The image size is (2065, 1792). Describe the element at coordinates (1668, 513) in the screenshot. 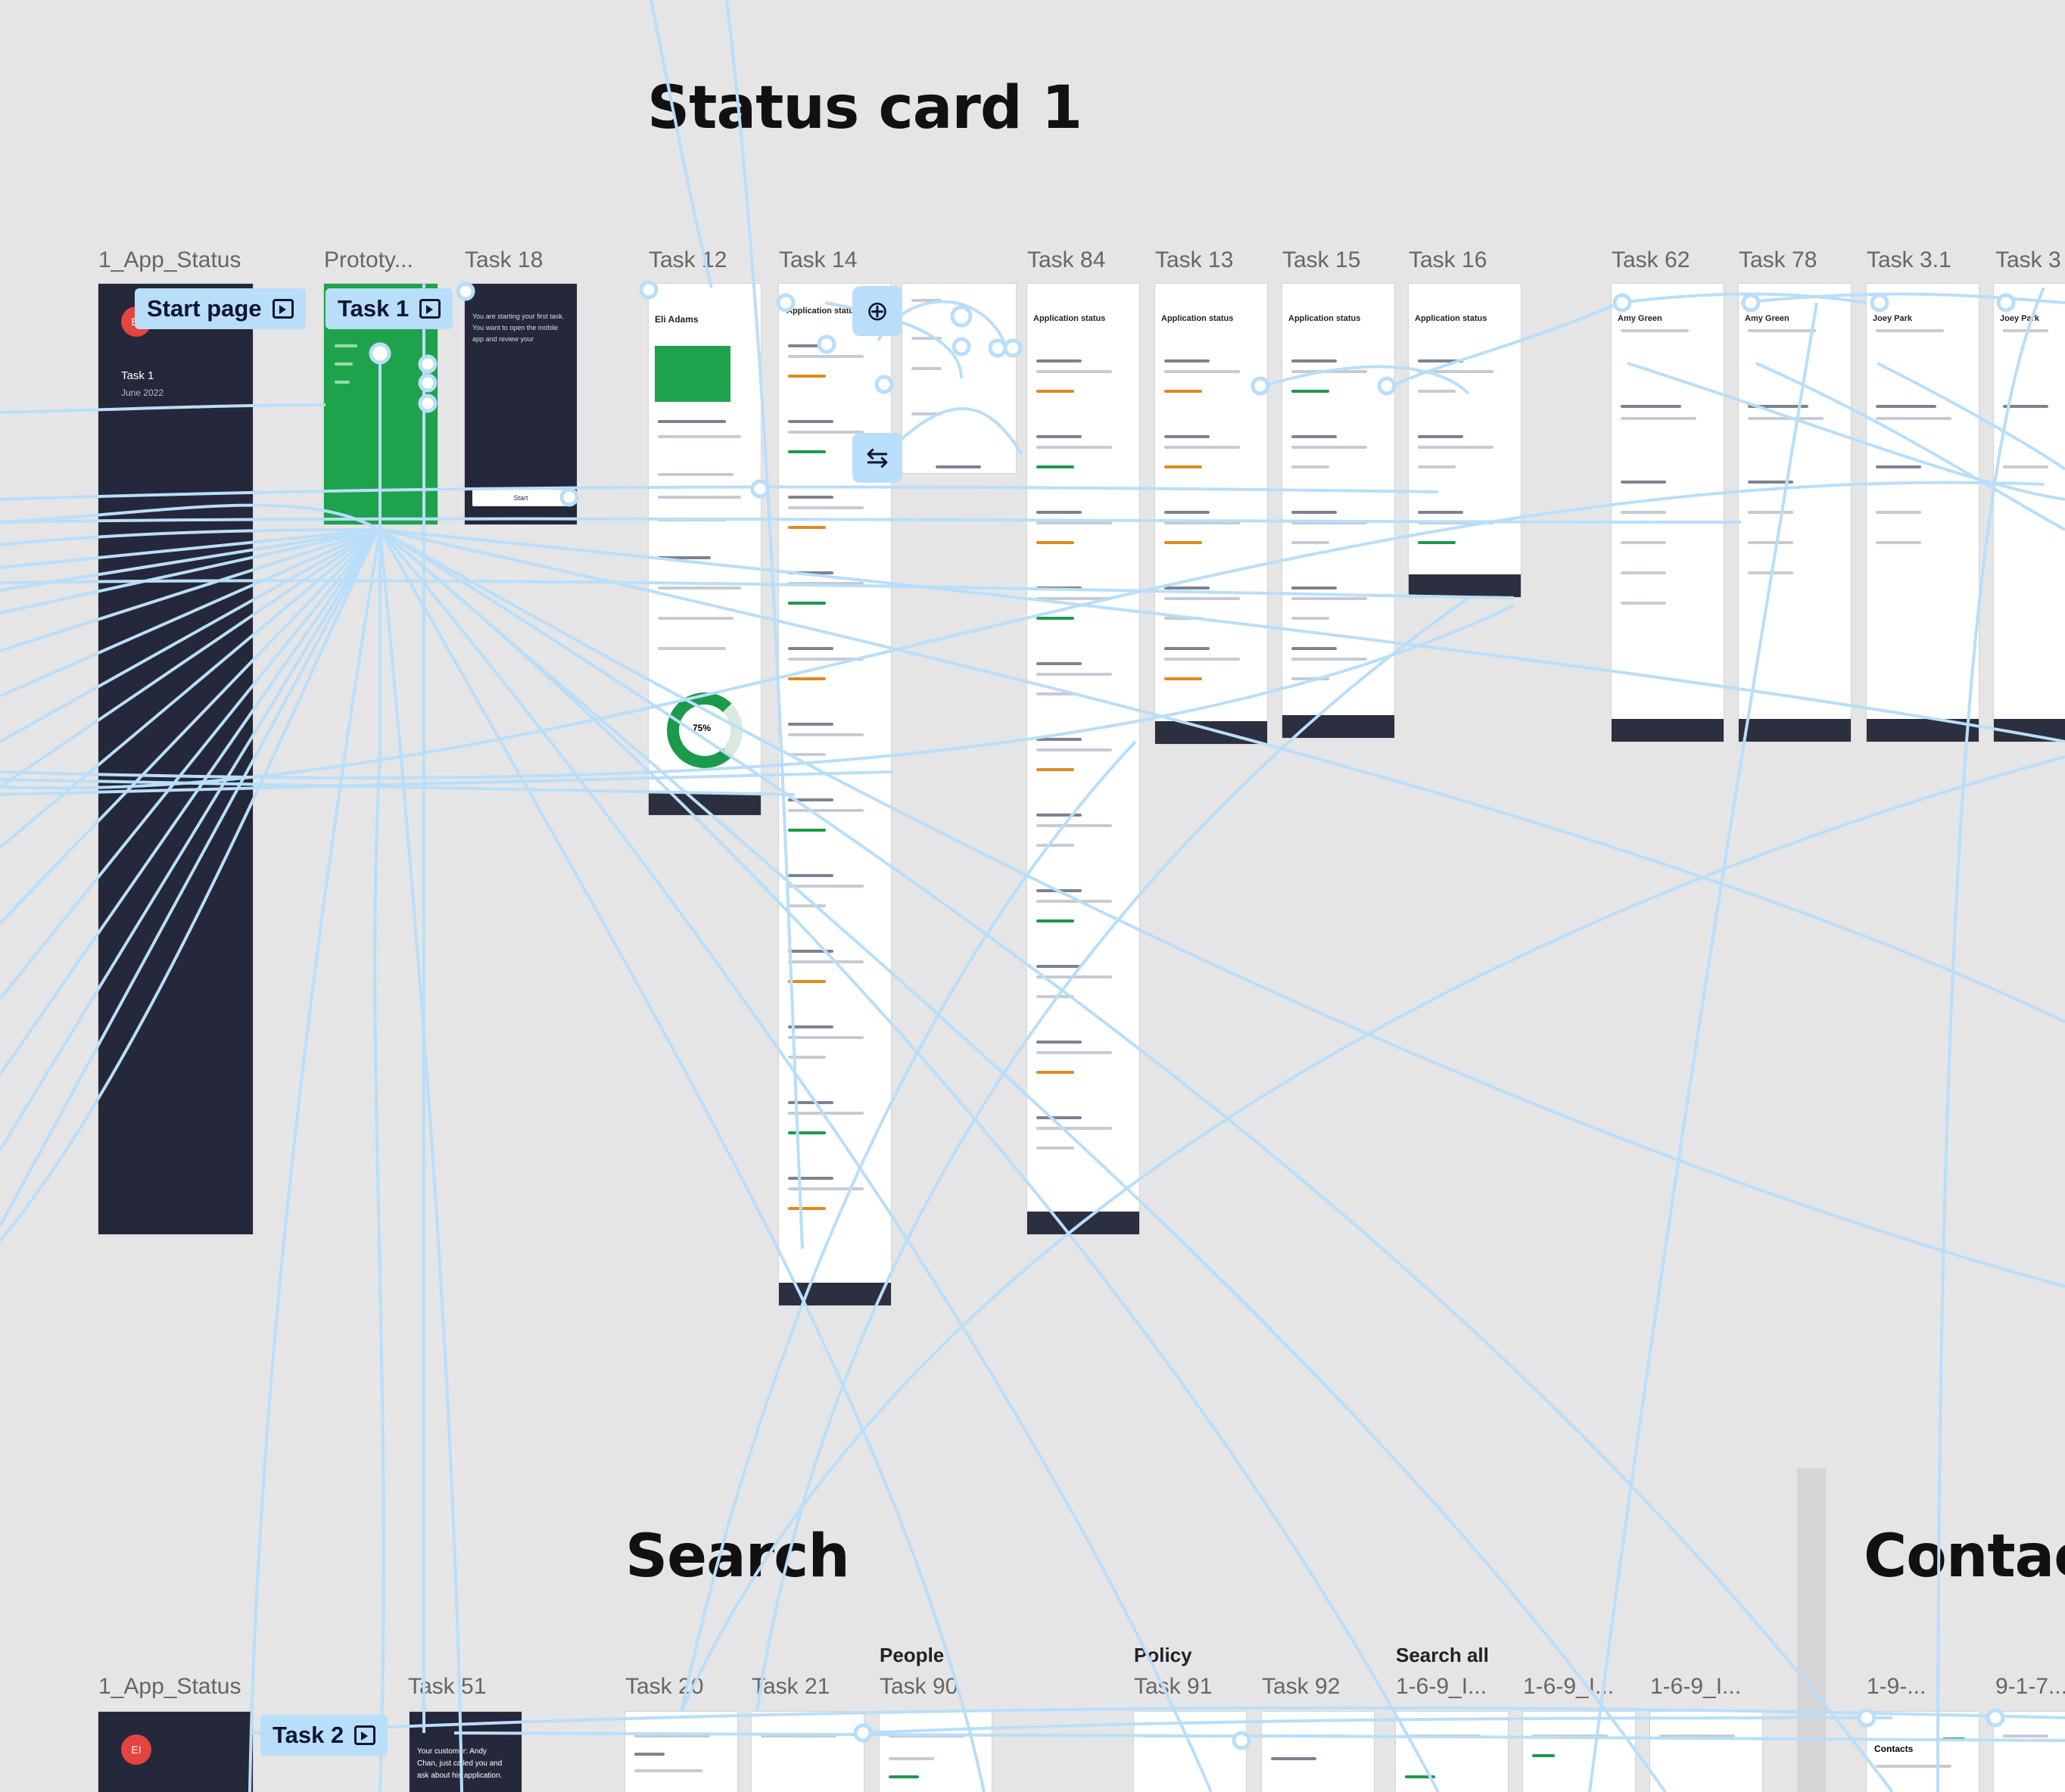

I see `frame-task62: Amy Green` at that location.